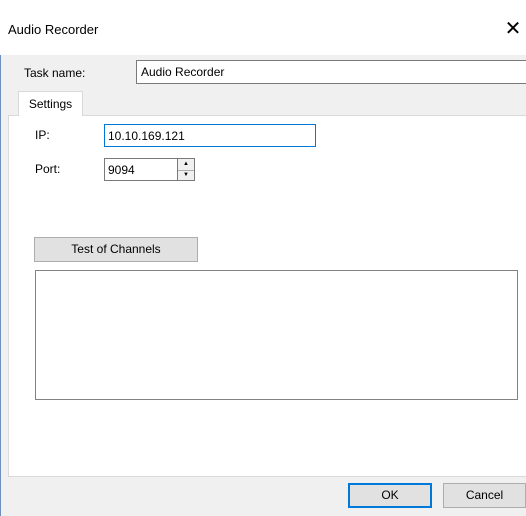 The height and width of the screenshot is (516, 526). I want to click on tab-settings: Settings, so click(50, 103).